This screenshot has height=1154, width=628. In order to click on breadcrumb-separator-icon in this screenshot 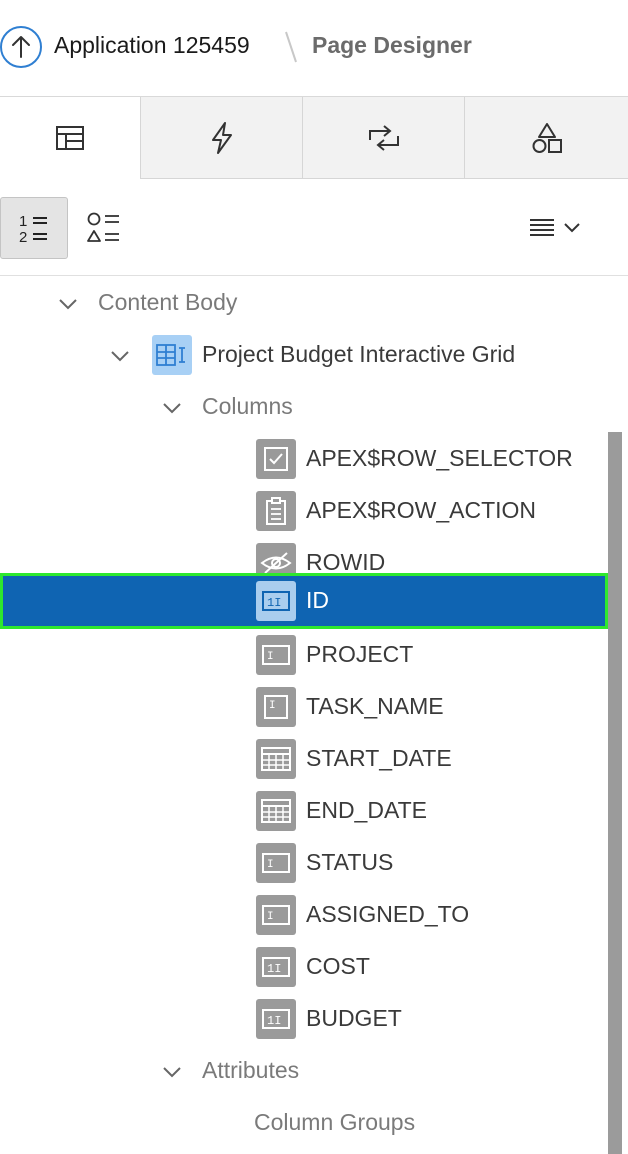, I will do `click(291, 47)`.